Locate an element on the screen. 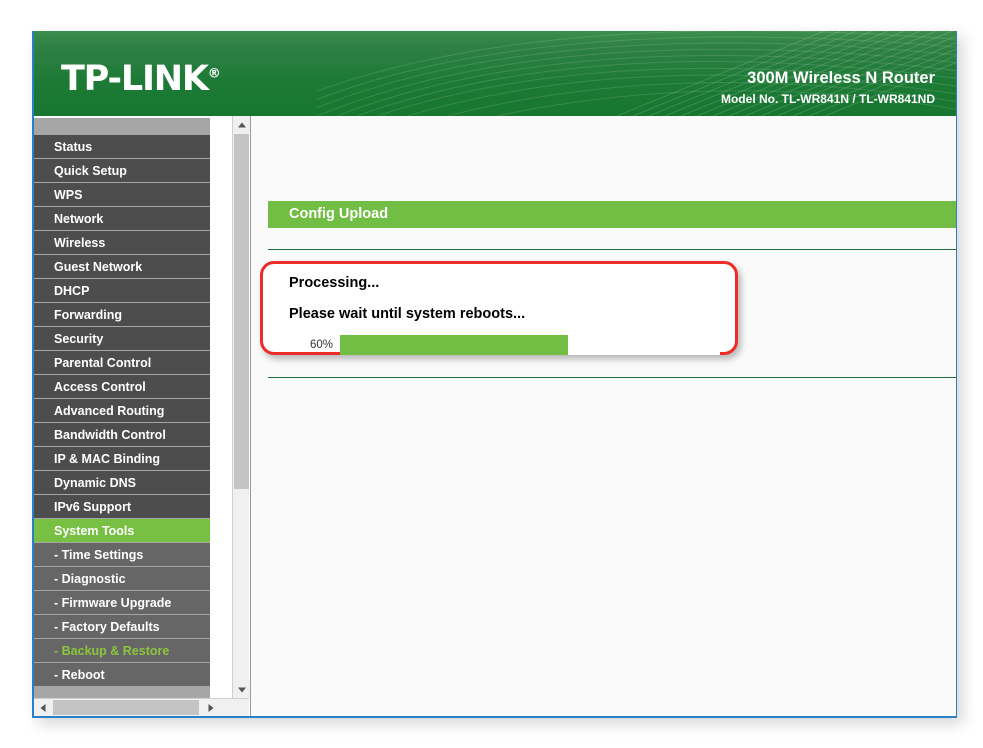  product-model-number: Model No. TL-WR841N / TL-WR841ND is located at coordinates (827, 99).